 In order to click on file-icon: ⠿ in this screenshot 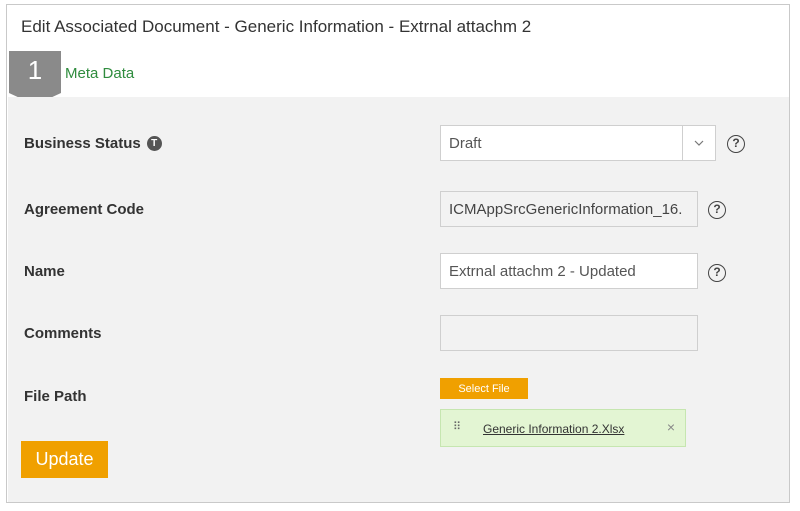, I will do `click(457, 427)`.